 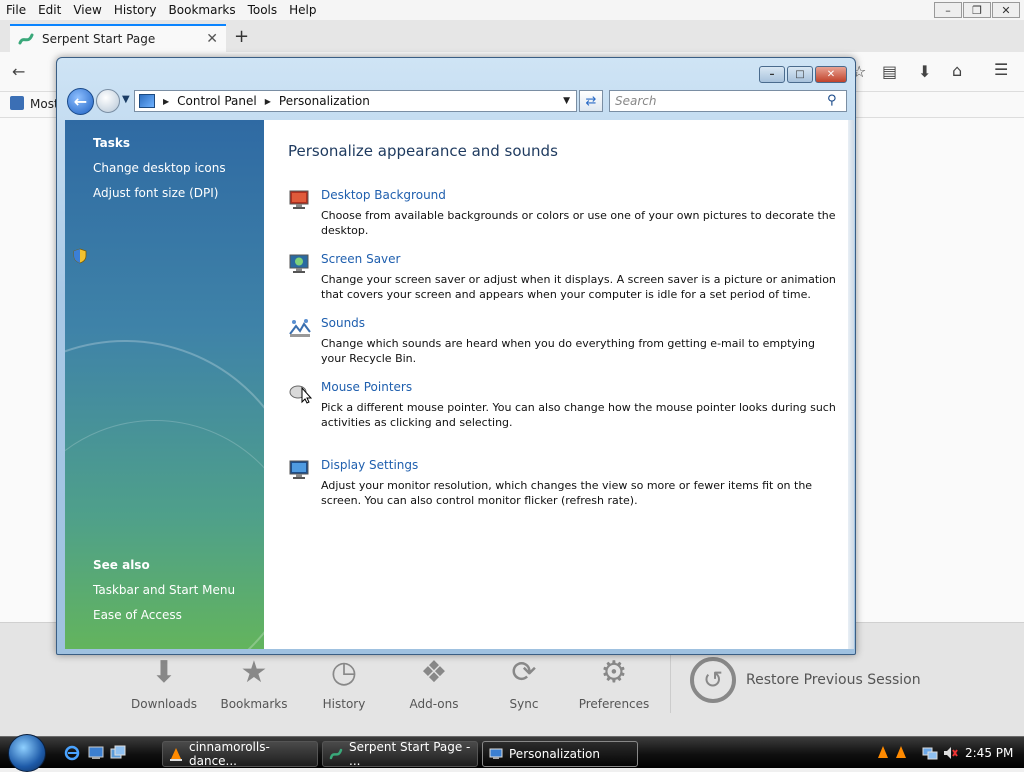 I want to click on system-clock: 2:45 PM, so click(x=989, y=753).